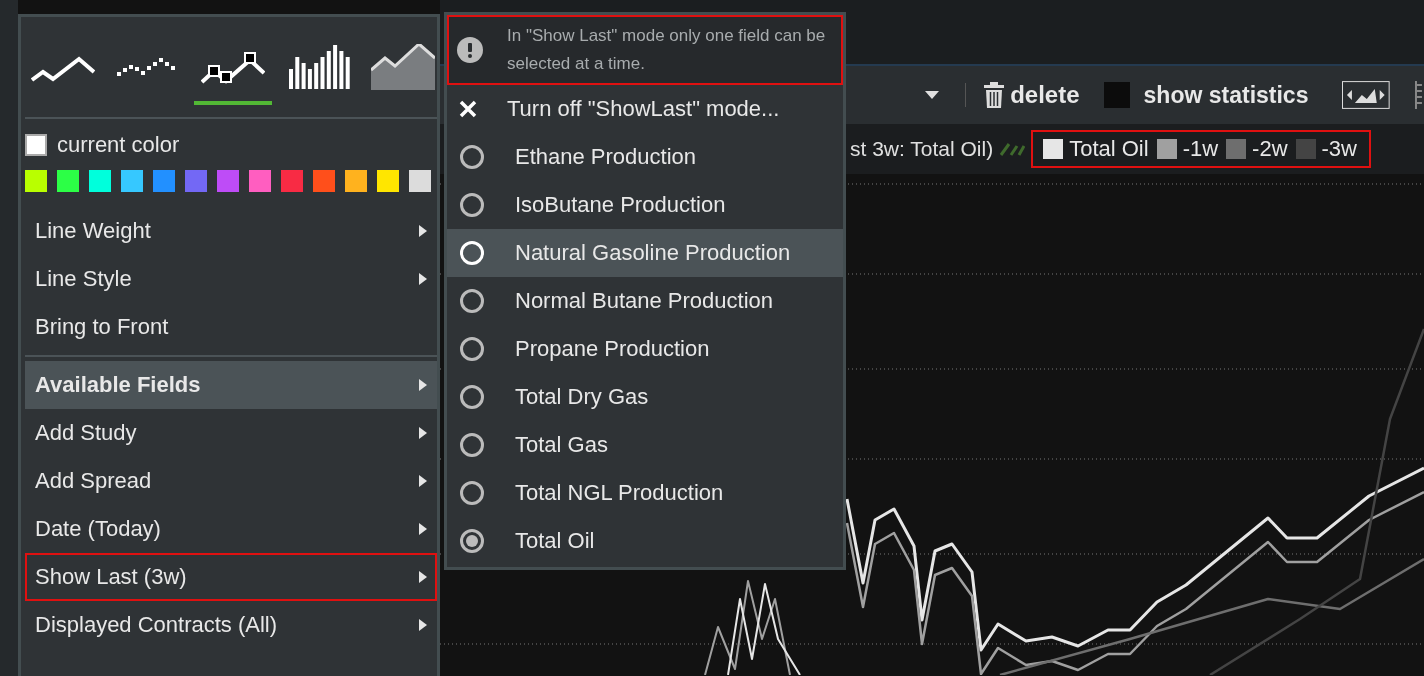  I want to click on chart-fit-icon, so click(1366, 95).